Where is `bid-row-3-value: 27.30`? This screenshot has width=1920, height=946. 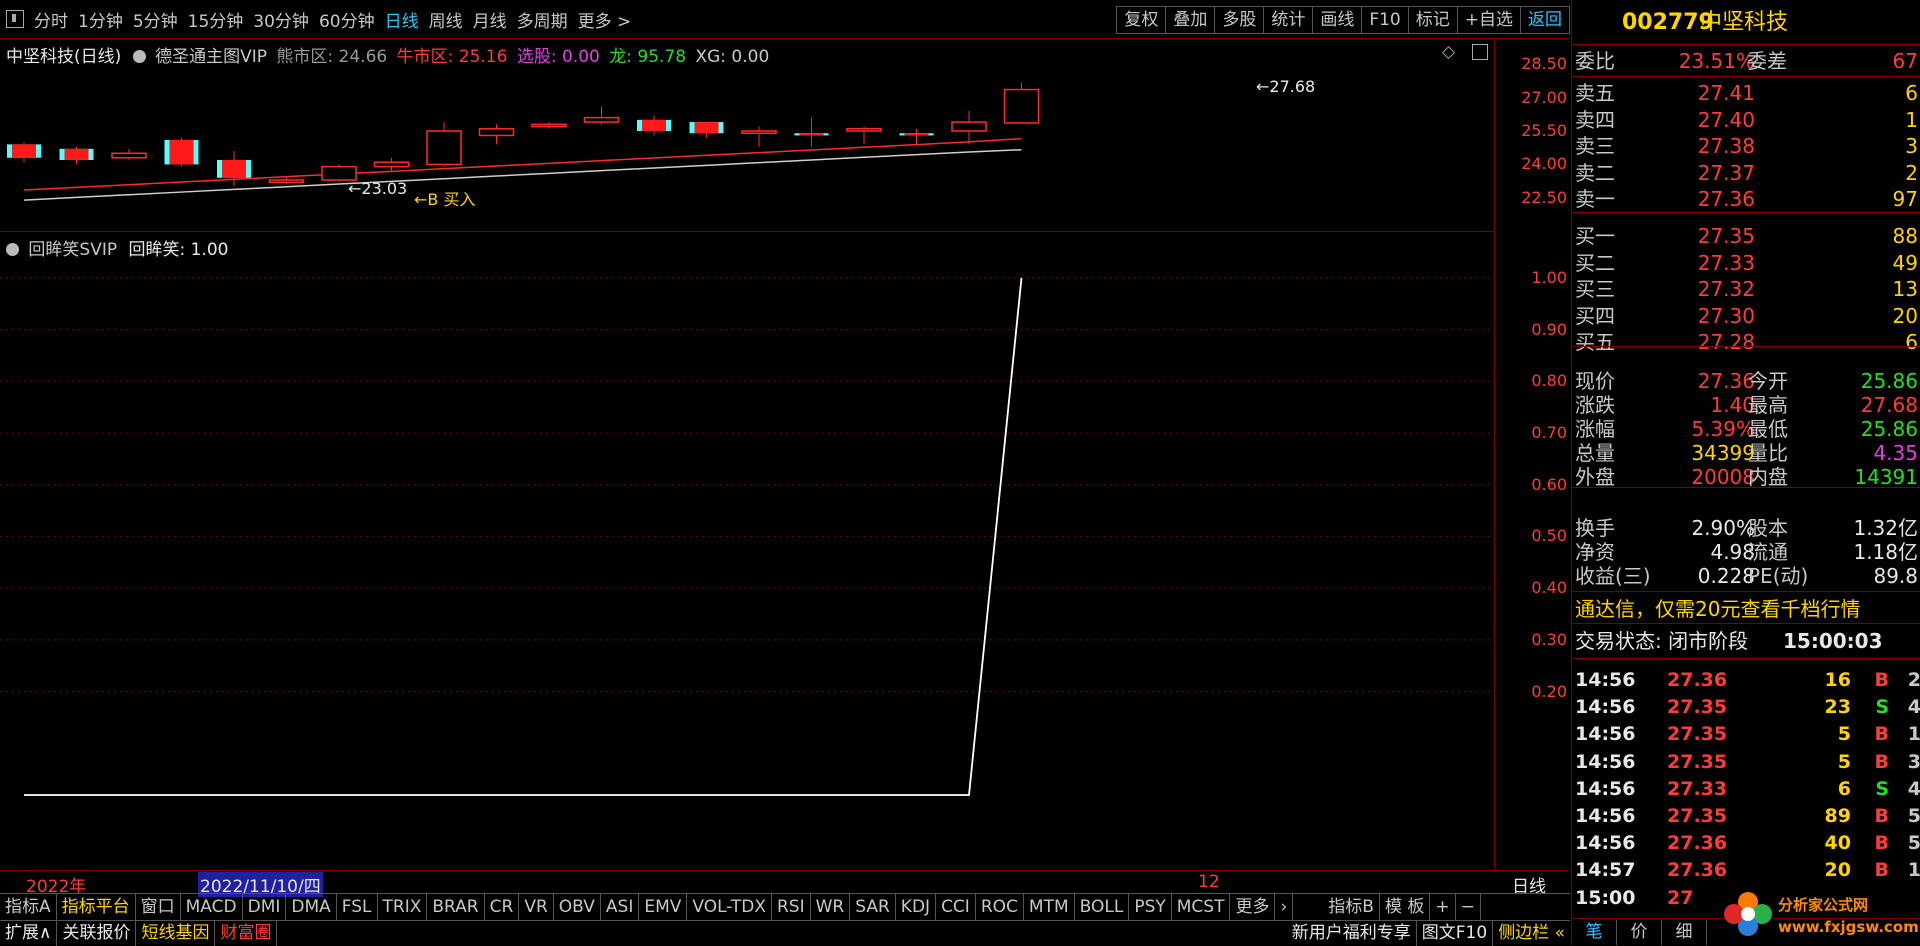
bid-row-3-value: 27.30 is located at coordinates (1726, 315).